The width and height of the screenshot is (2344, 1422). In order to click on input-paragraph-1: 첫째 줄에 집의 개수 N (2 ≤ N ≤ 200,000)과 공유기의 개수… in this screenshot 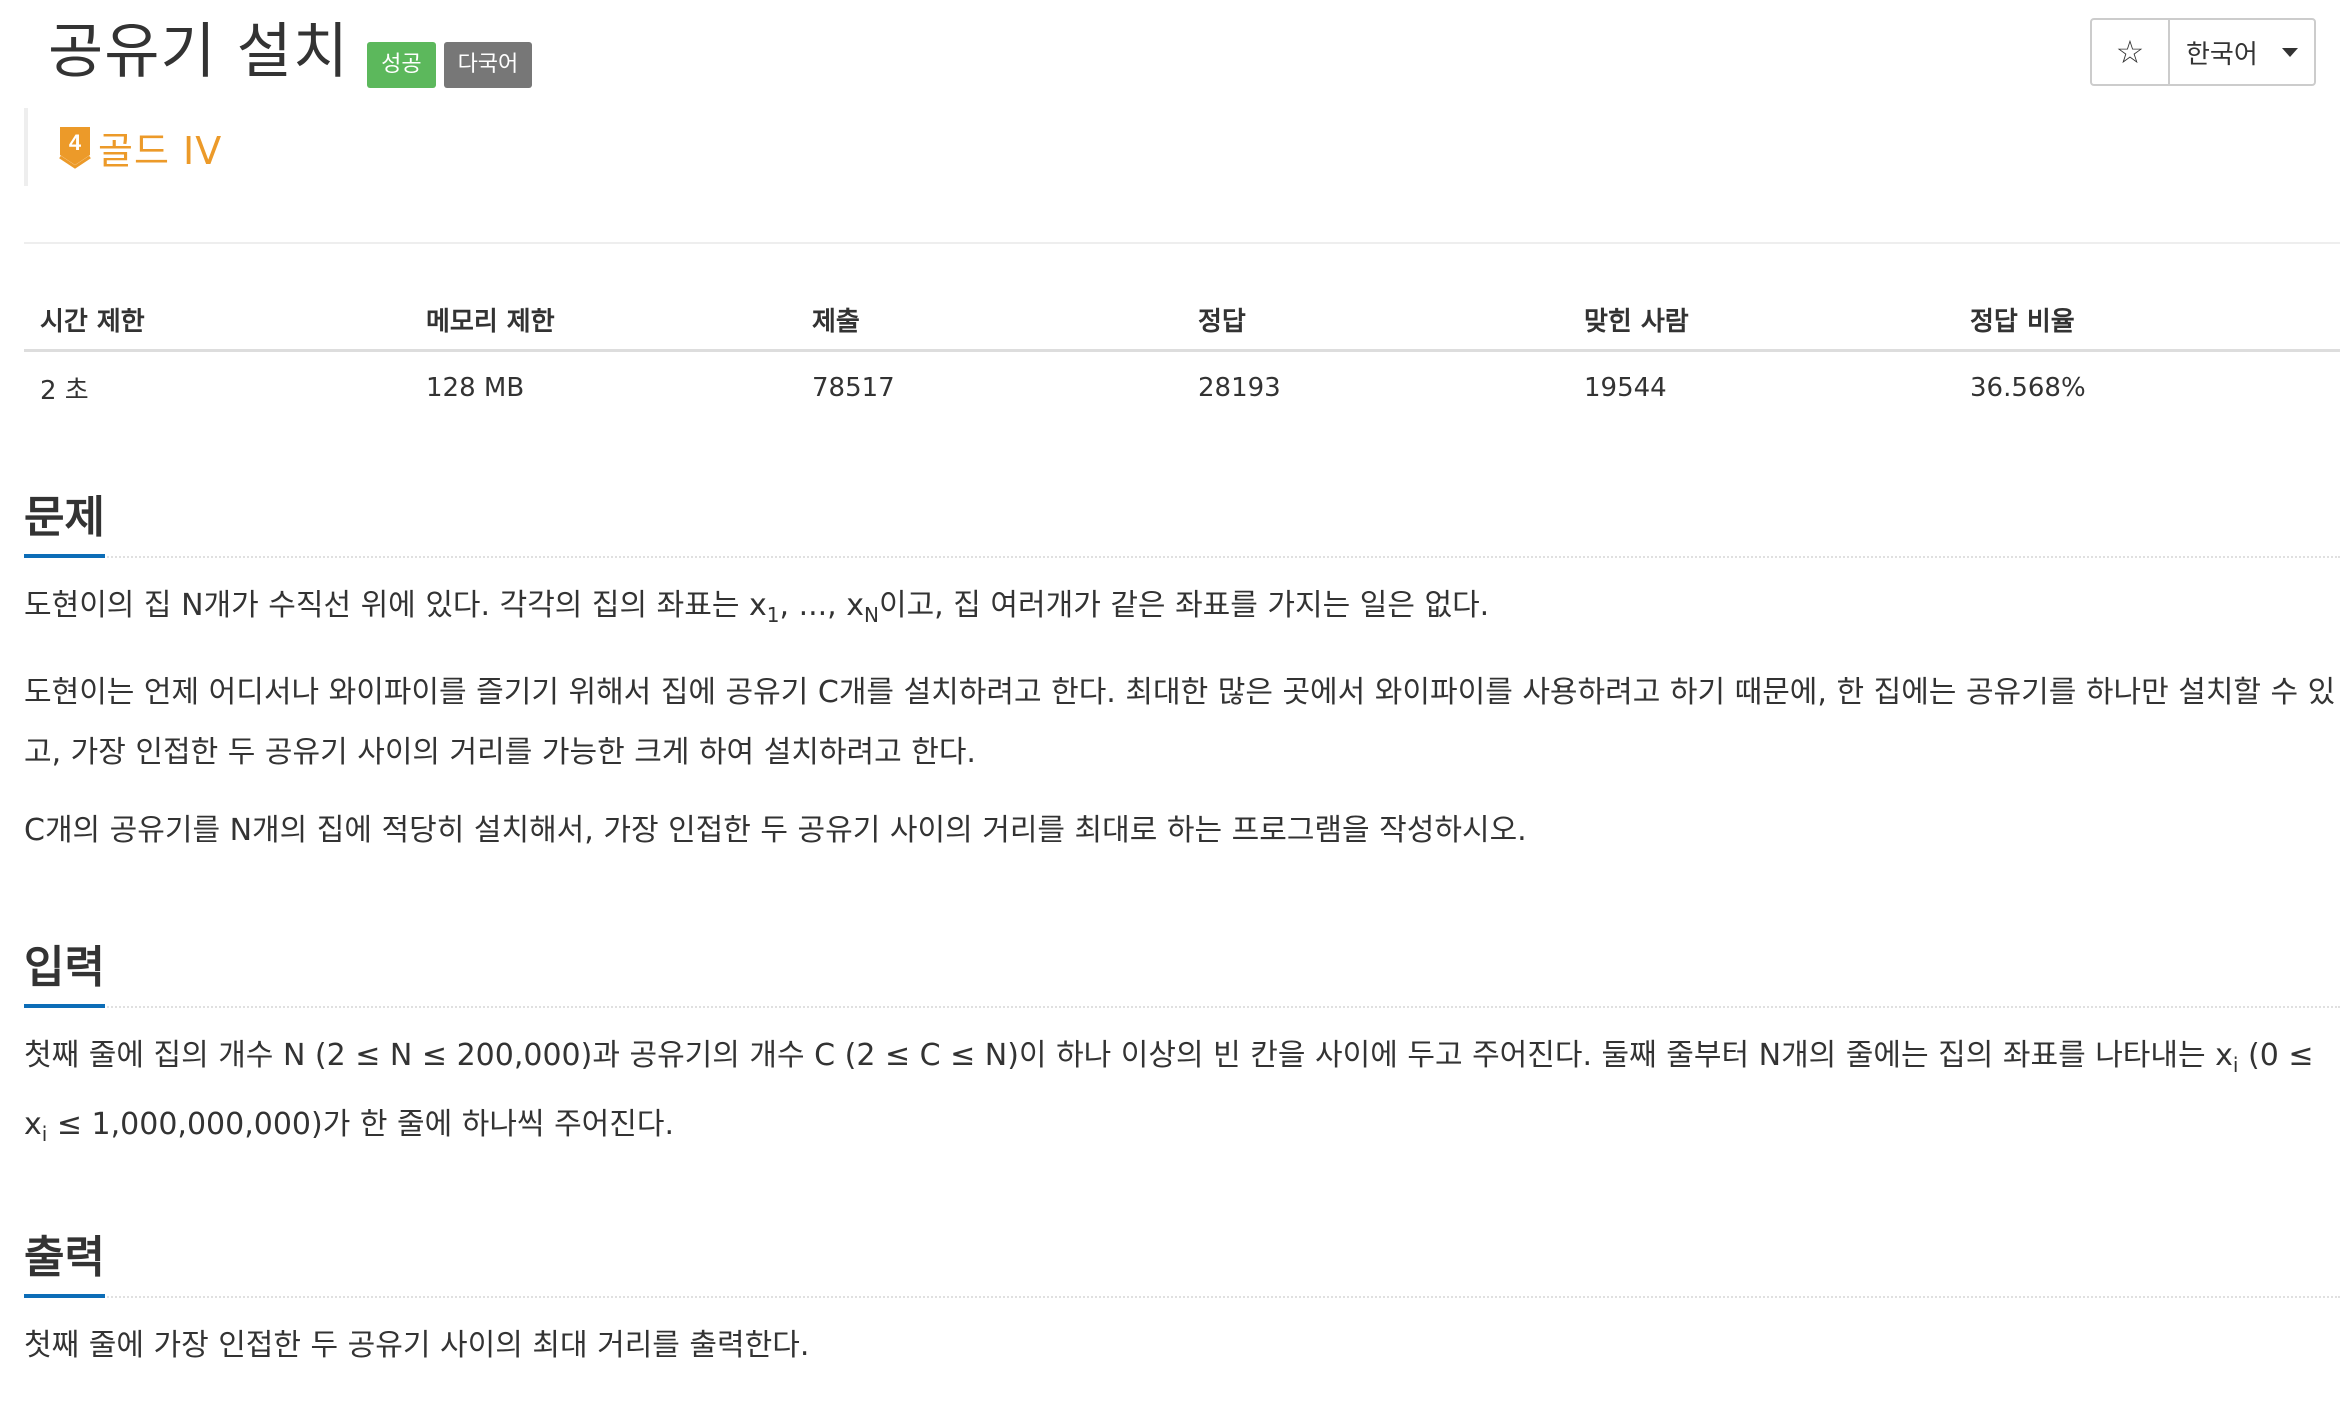, I will do `click(1169, 1092)`.